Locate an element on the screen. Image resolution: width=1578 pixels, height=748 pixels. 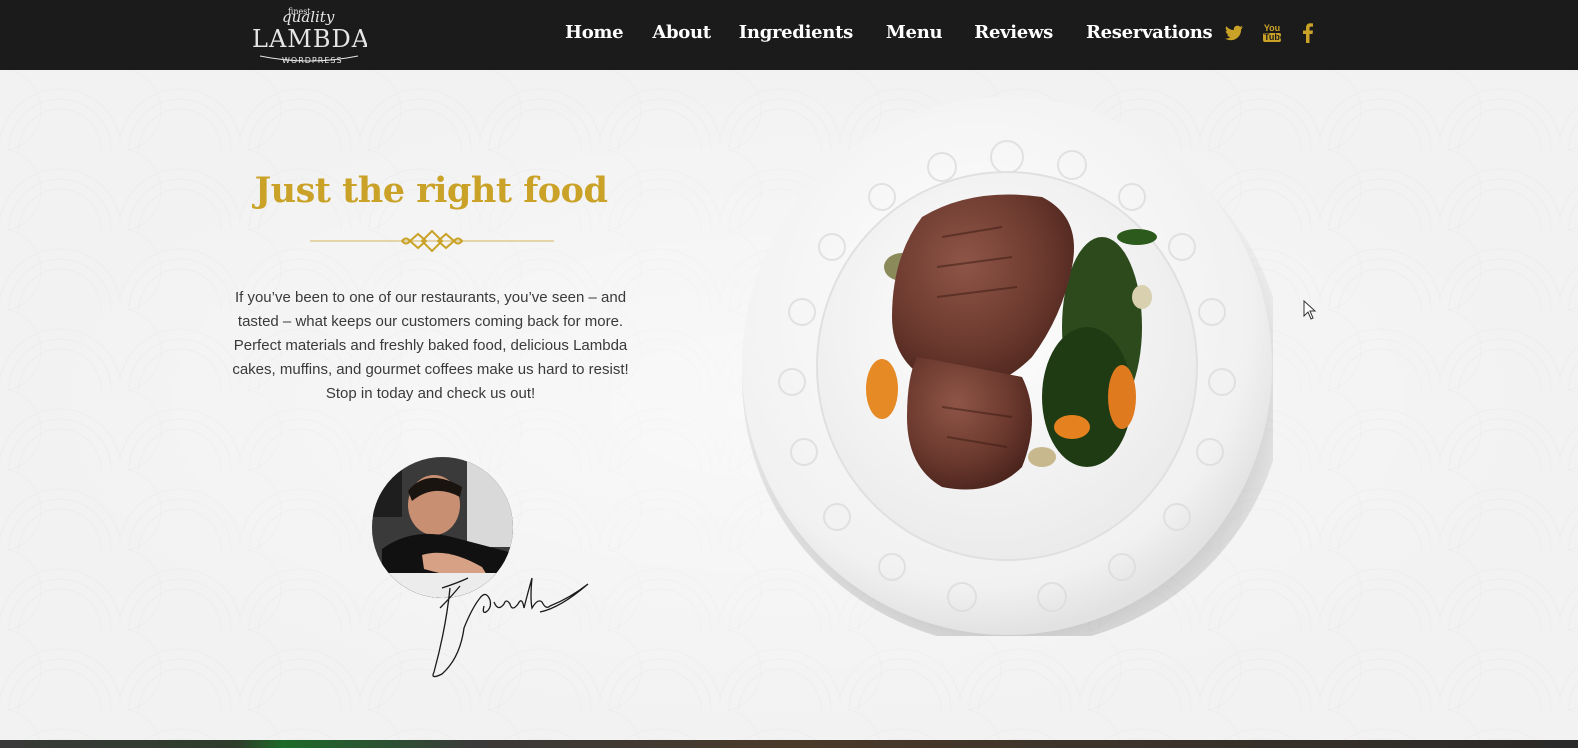
next-section-preview is located at coordinates (789, 744).